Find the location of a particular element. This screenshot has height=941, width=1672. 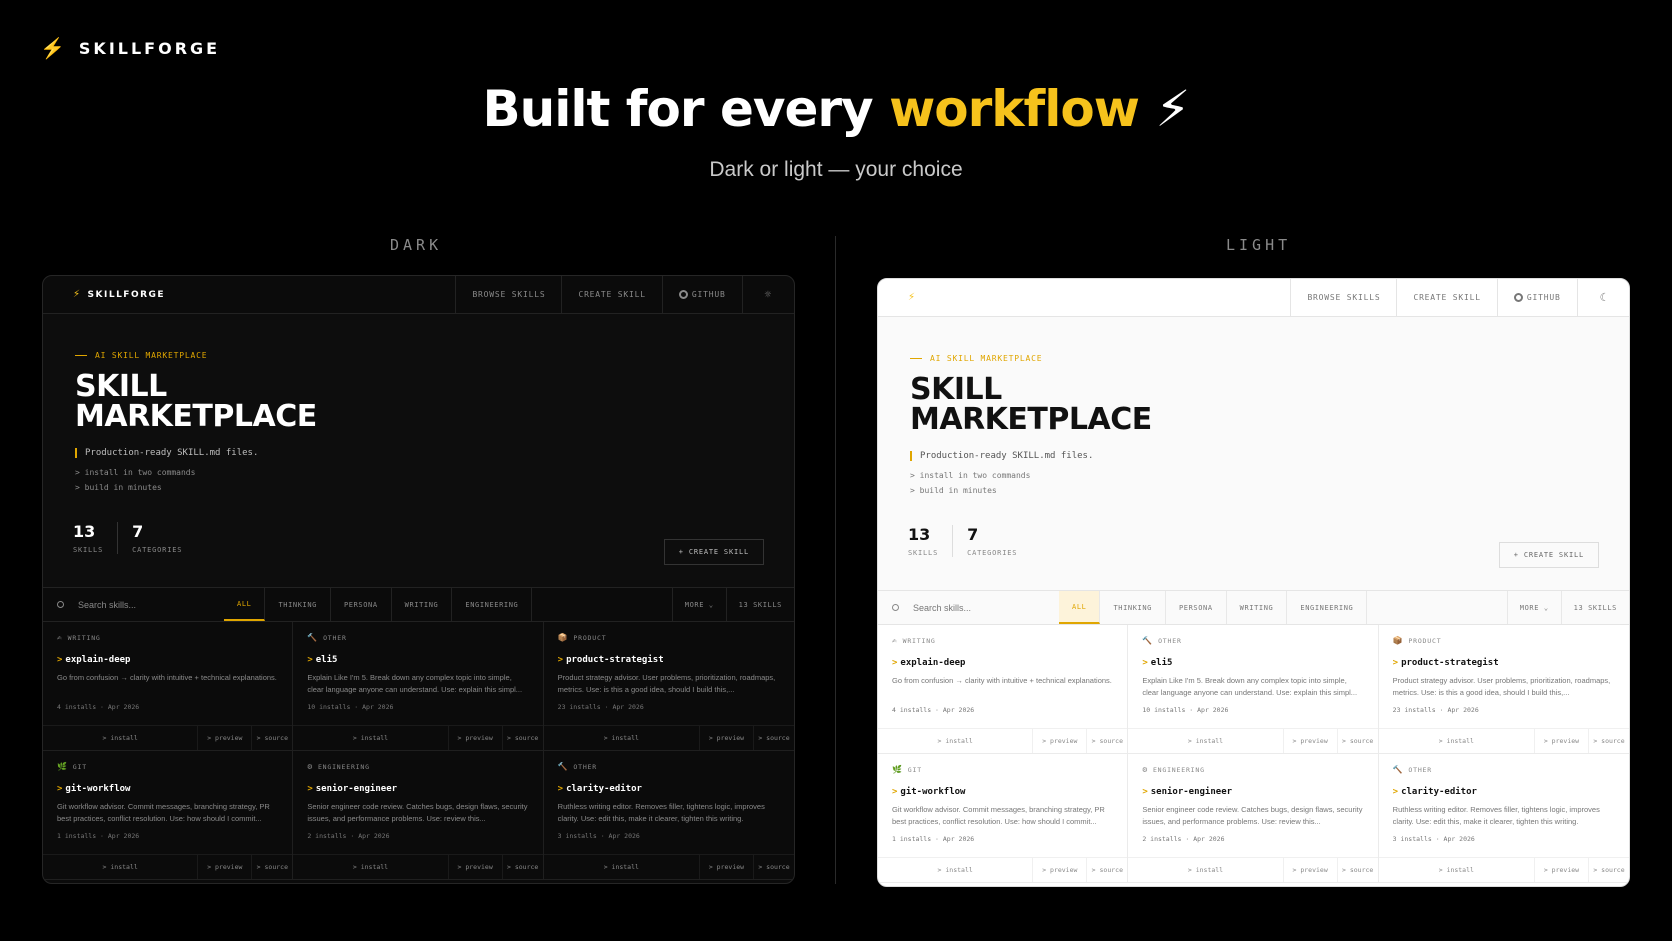

card-category: ⚙ ENGINEERING is located at coordinates (1252, 769).